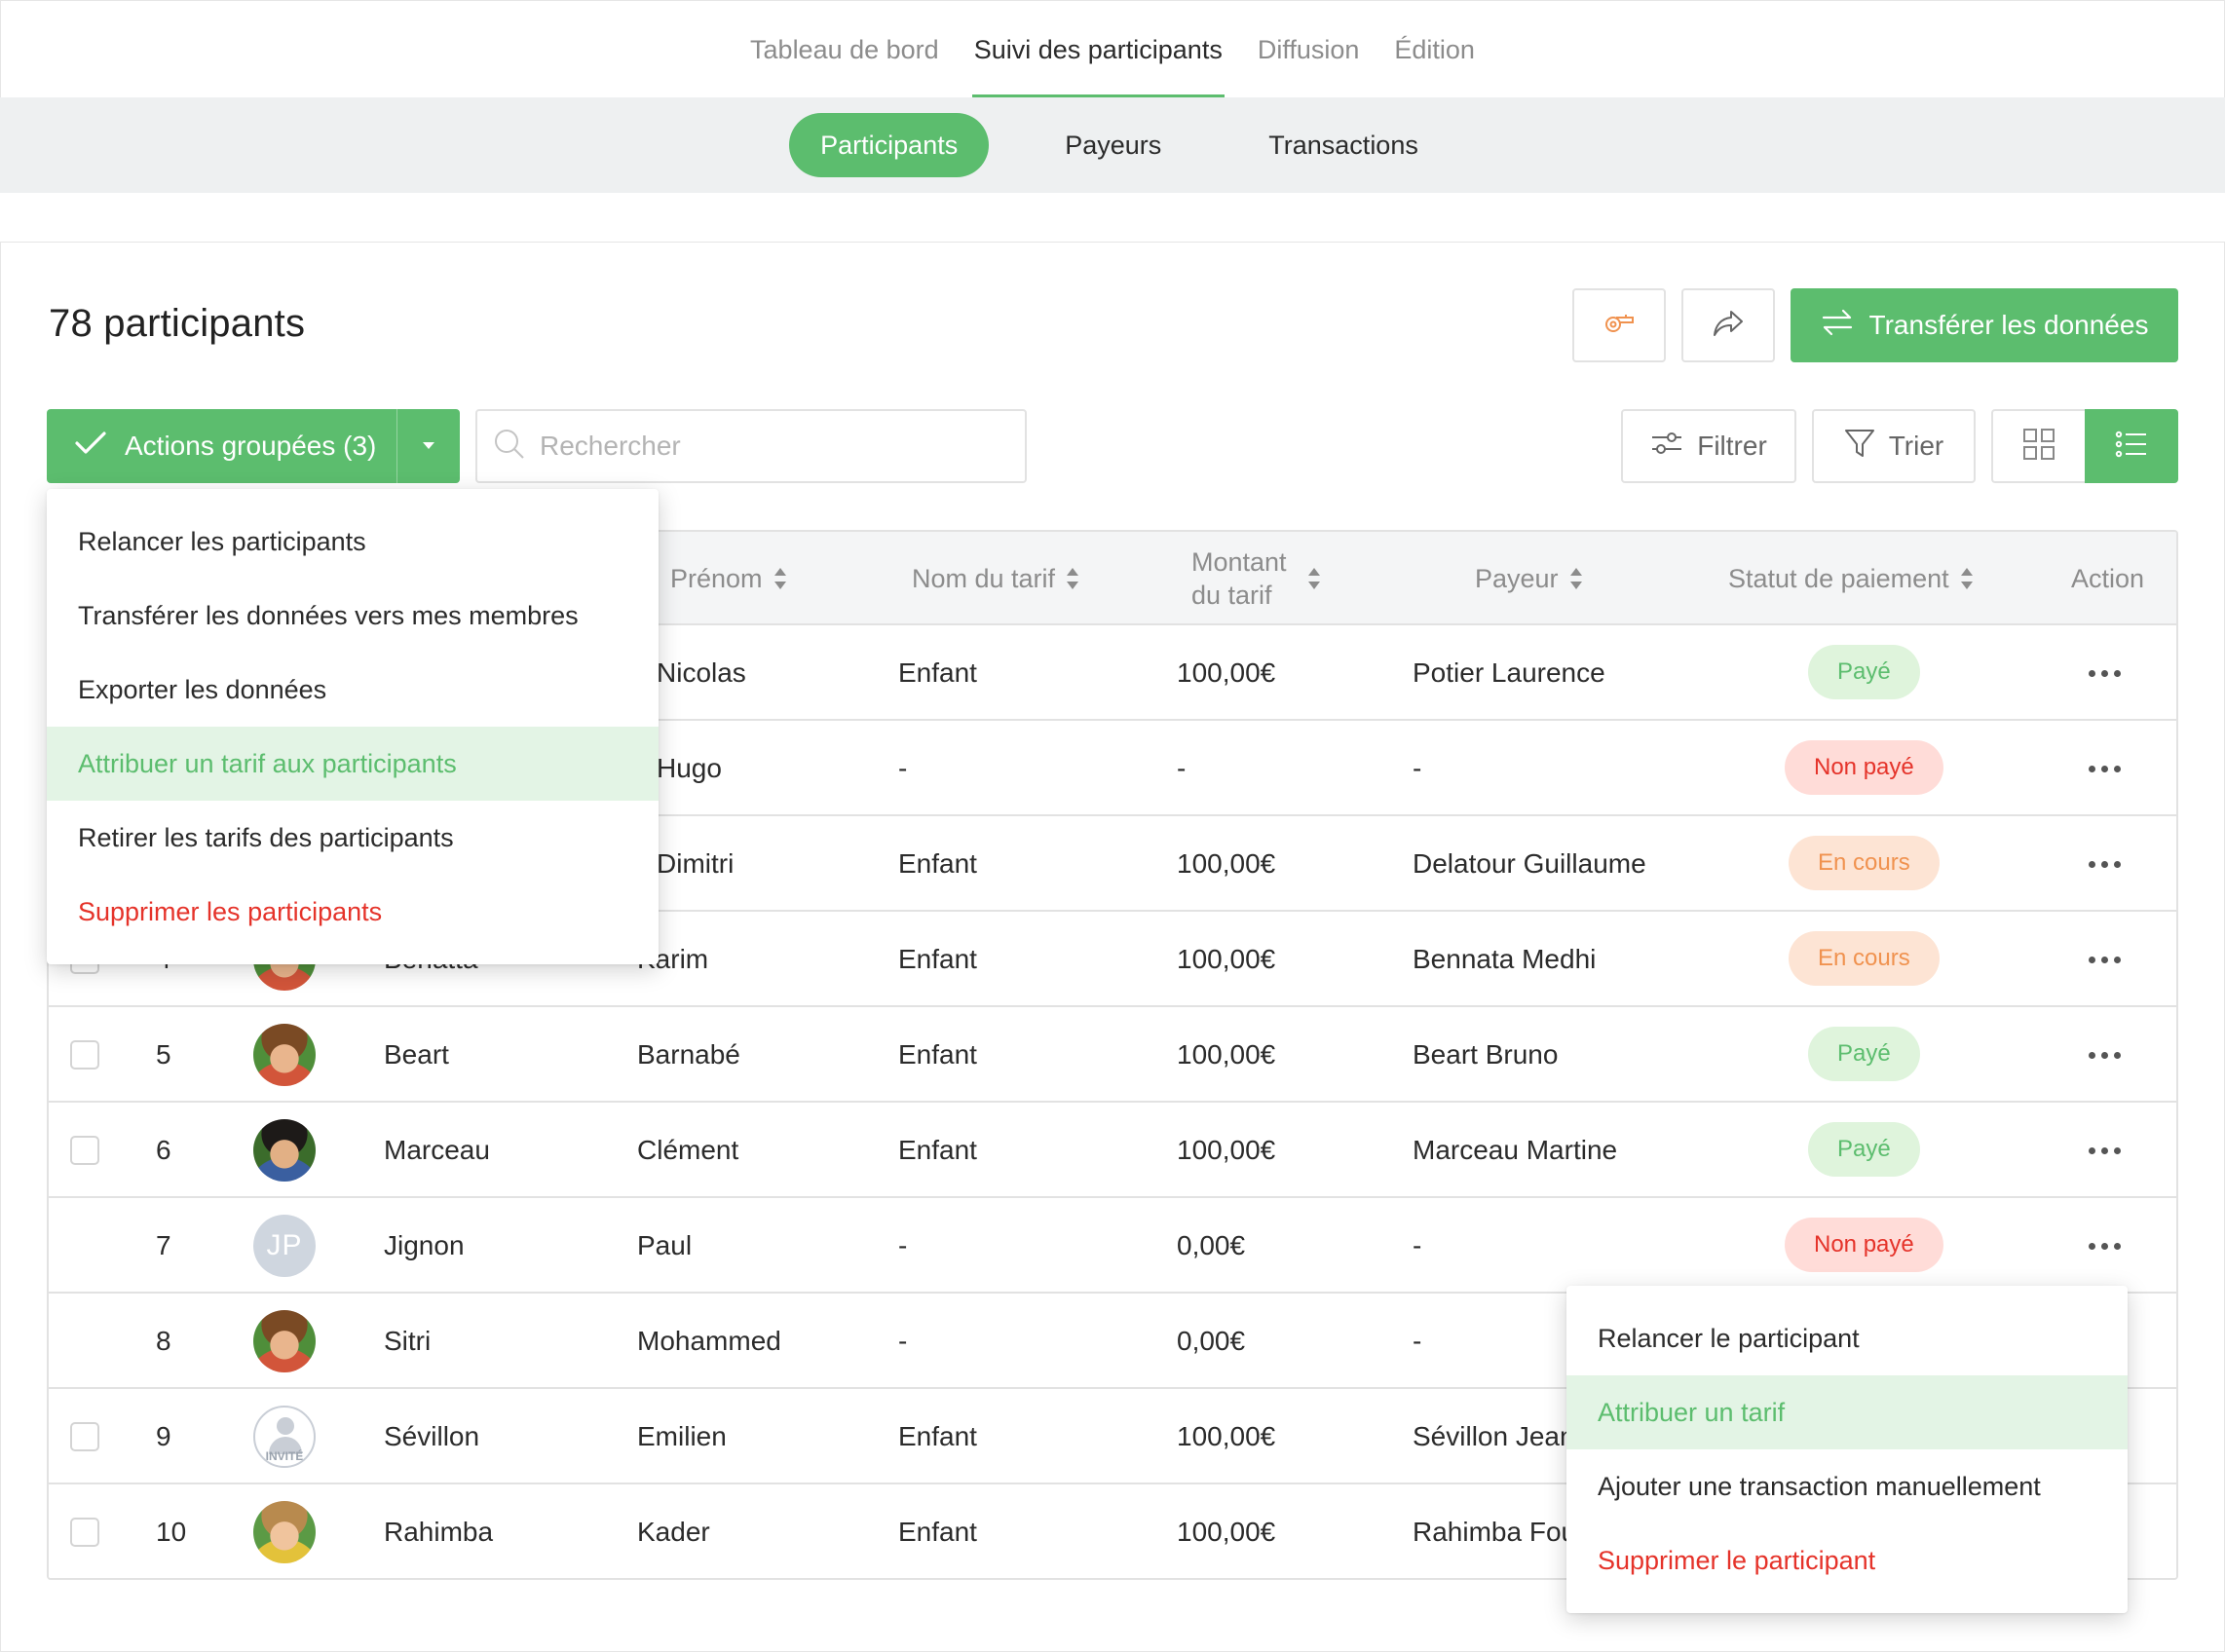  Describe the element at coordinates (2131, 446) in the screenshot. I see `list-view-button` at that location.